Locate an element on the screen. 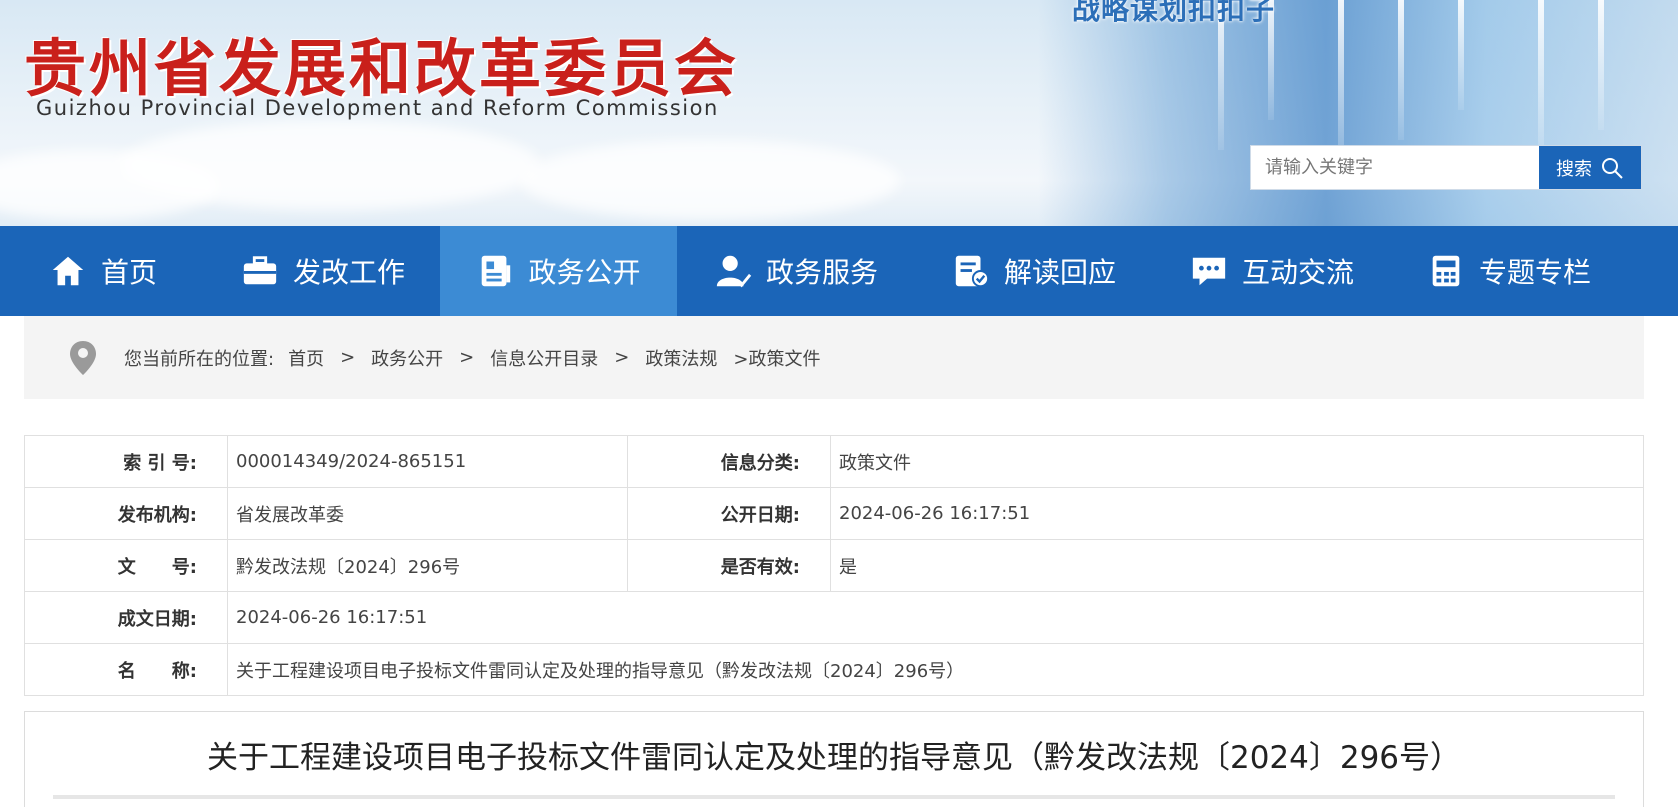 The height and width of the screenshot is (807, 1678). main-nav: 首页 发改工作 政务公开 政务服务 解读回应 互动交流 专题专栏 is located at coordinates (839, 271).